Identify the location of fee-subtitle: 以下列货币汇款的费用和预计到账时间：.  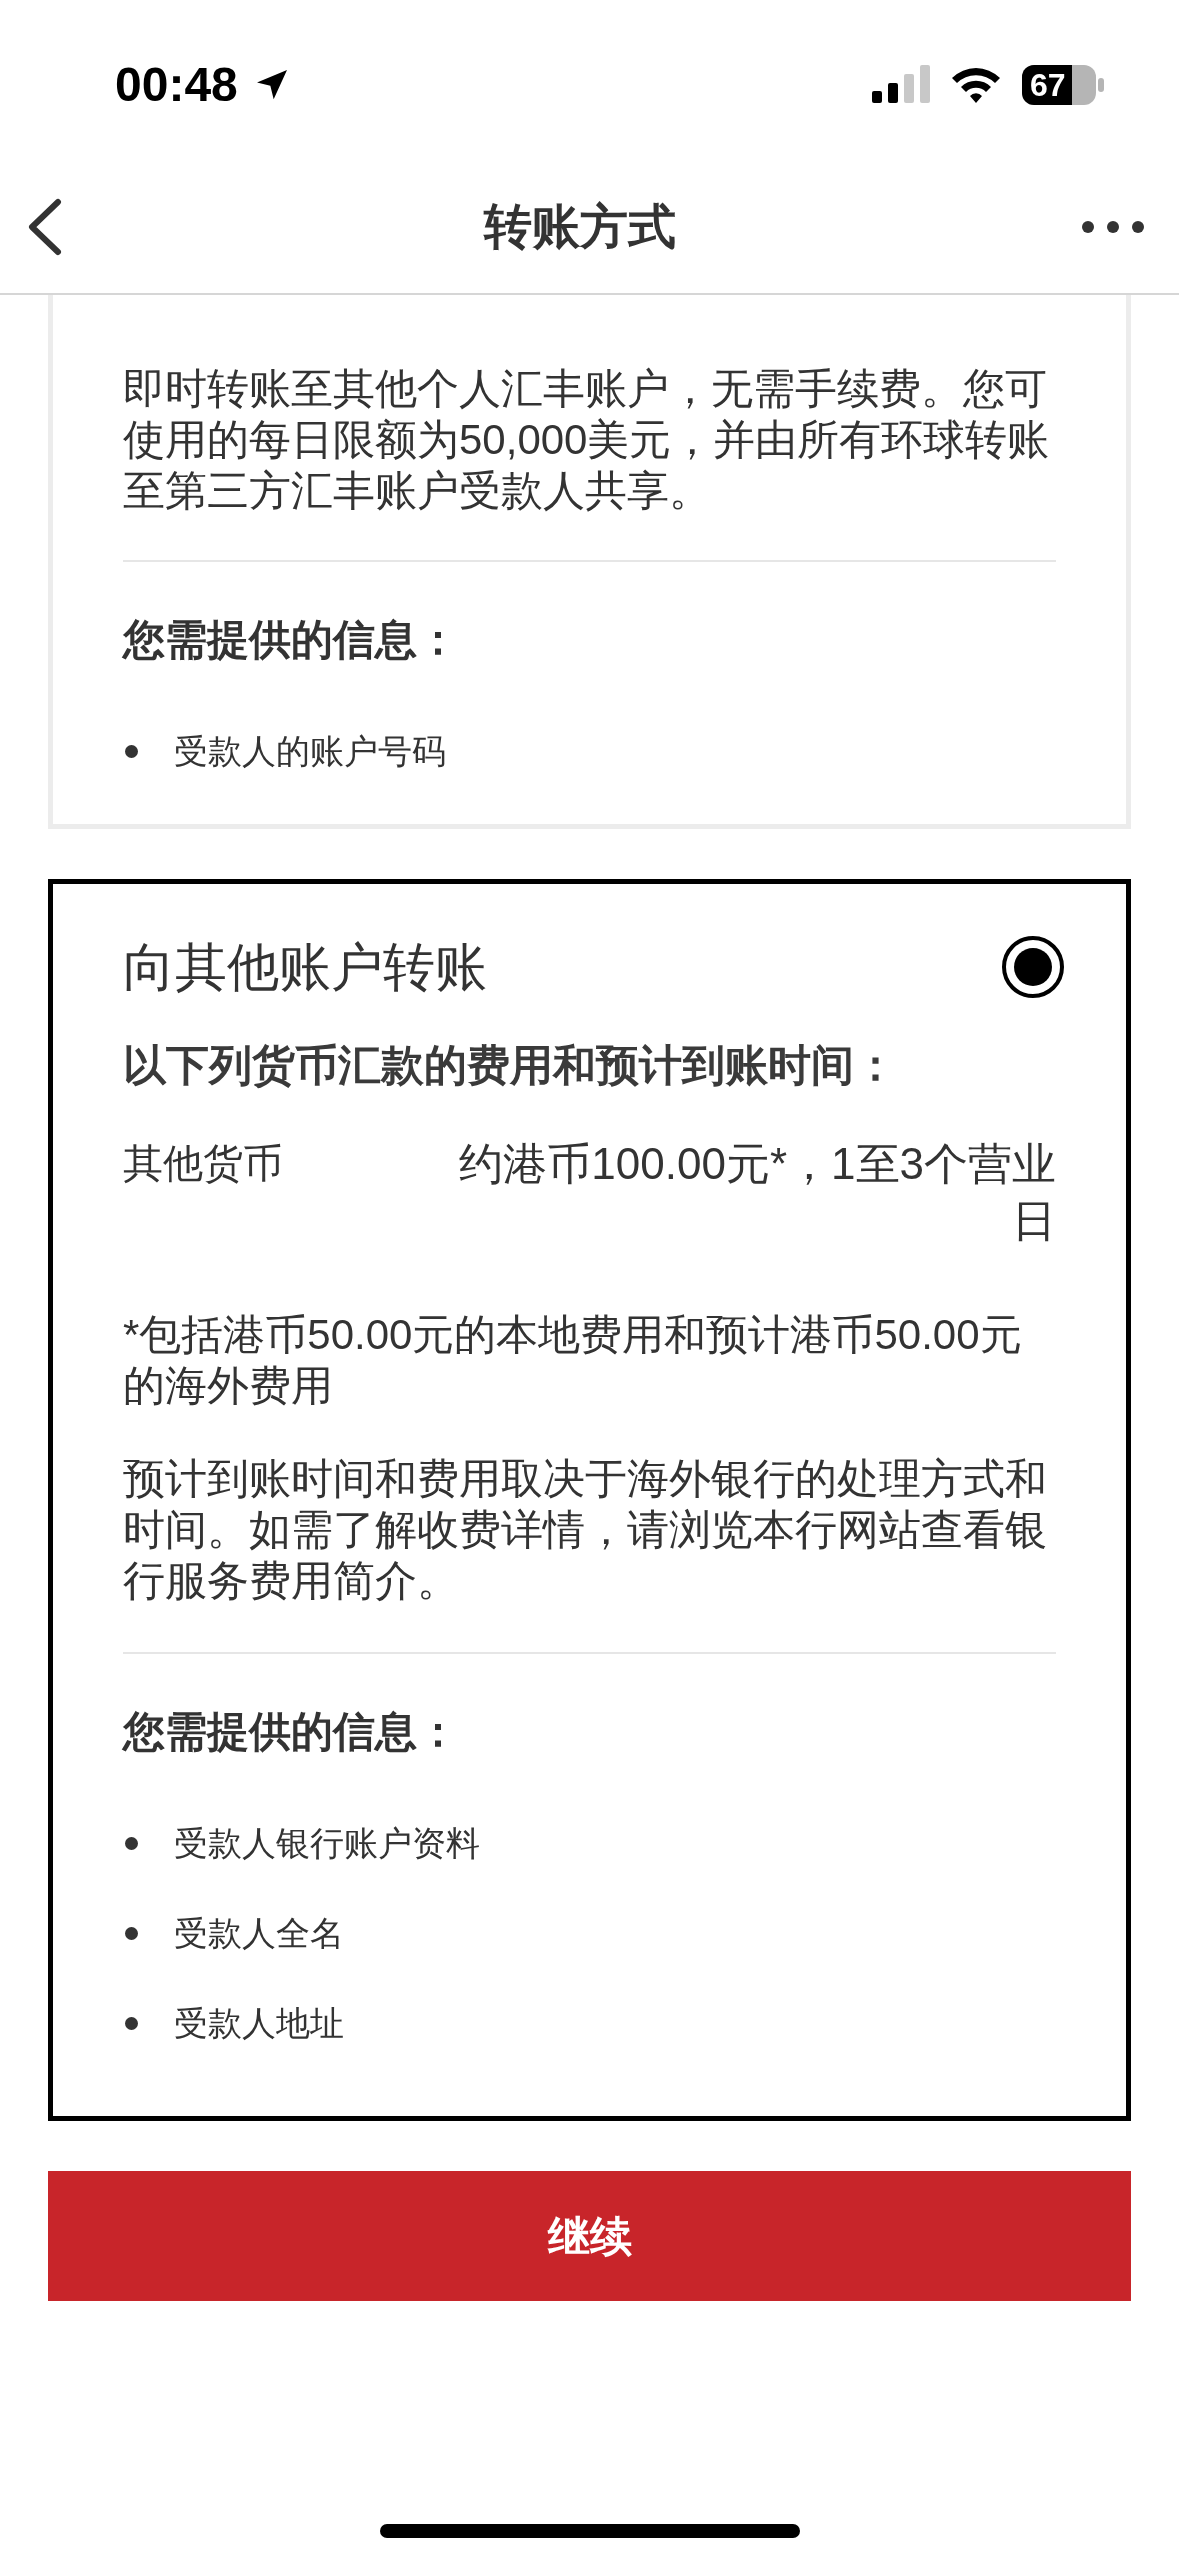
(510, 1065).